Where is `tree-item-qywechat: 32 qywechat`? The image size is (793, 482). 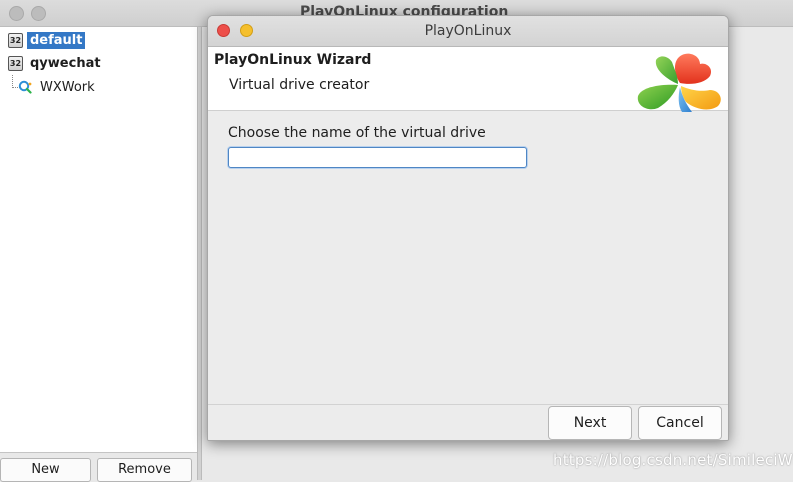 tree-item-qywechat: 32 qywechat is located at coordinates (56, 63).